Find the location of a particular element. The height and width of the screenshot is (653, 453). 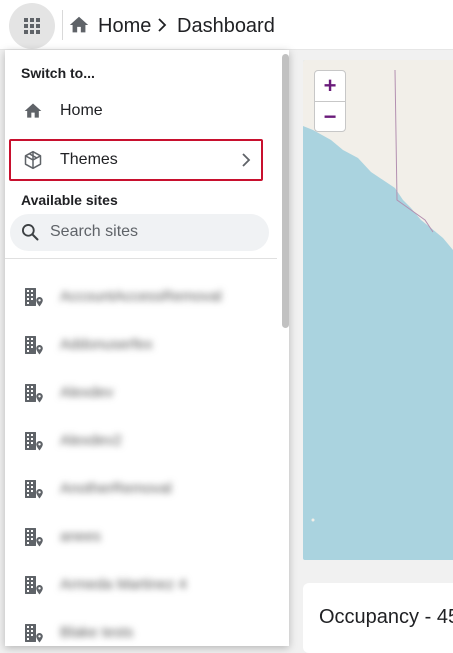

occupancy-card: Occupancy - 45 is located at coordinates (378, 618).